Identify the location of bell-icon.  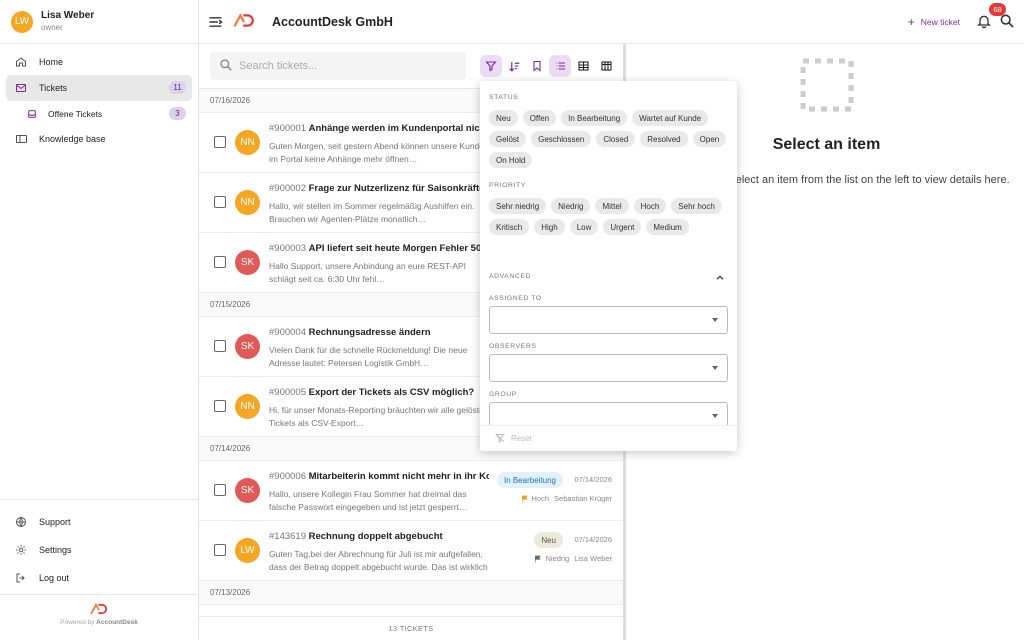
(984, 21).